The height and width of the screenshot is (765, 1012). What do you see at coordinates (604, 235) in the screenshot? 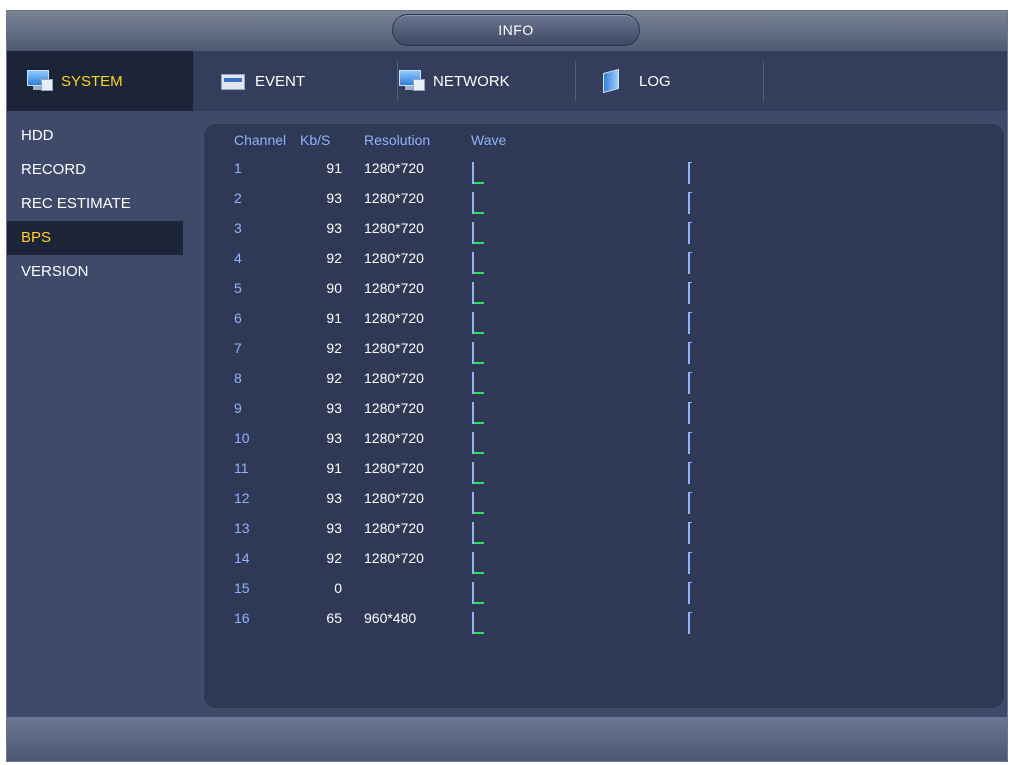
I see `table-row: 3 93 1280*720` at bounding box center [604, 235].